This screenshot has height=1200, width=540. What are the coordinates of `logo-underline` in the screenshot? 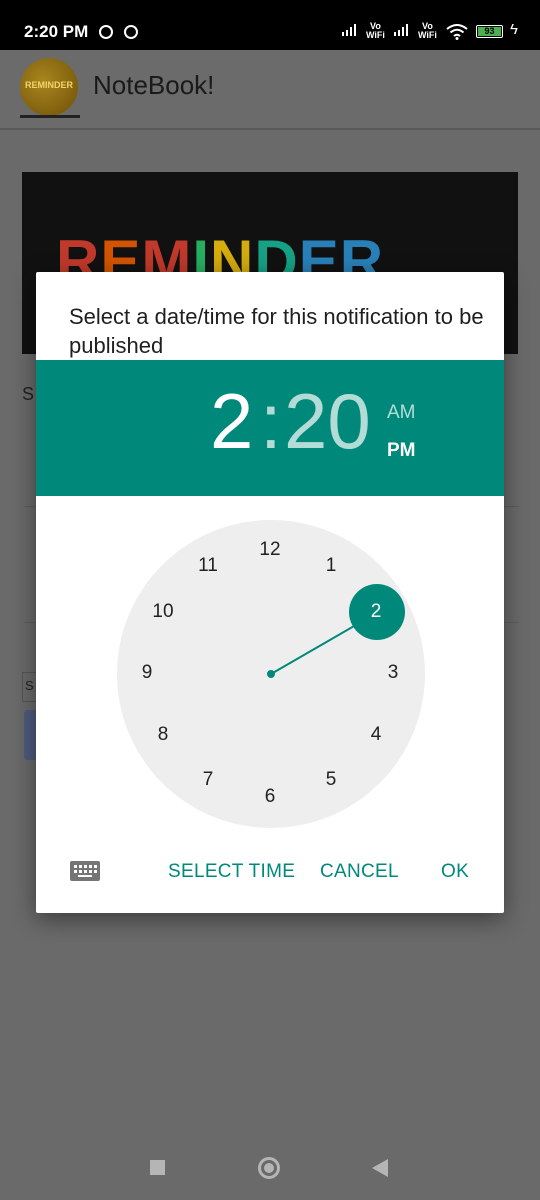 It's located at (50, 116).